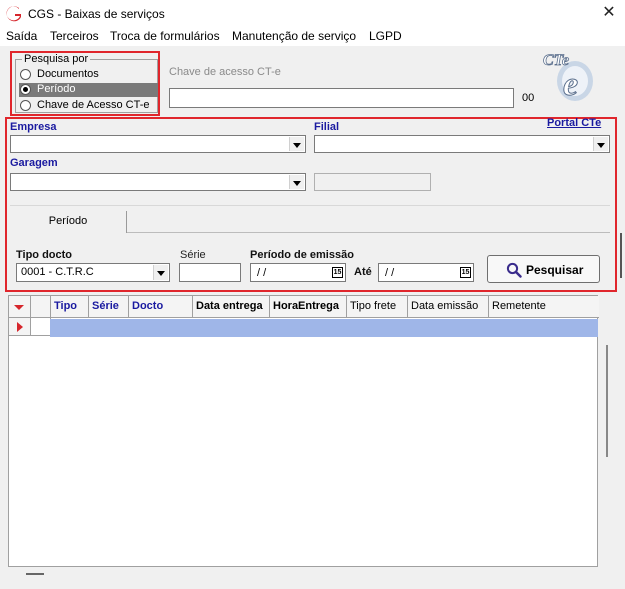  What do you see at coordinates (514, 270) in the screenshot?
I see `search-icon` at bounding box center [514, 270].